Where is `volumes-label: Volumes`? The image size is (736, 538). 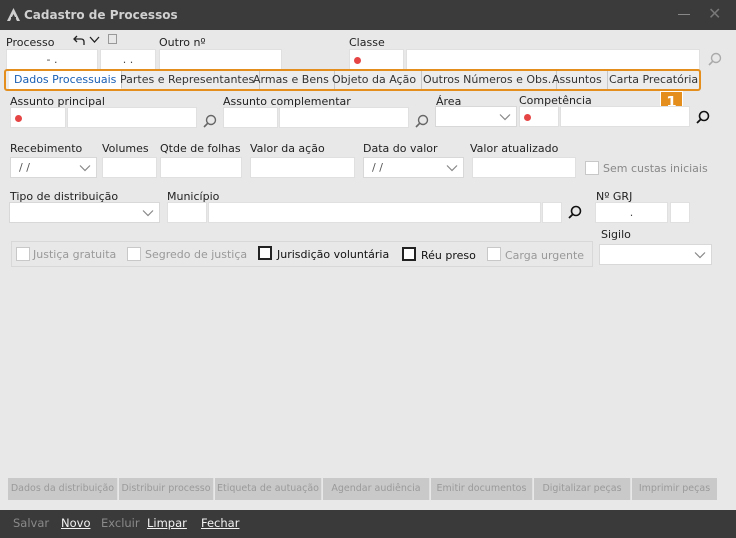
volumes-label: Volumes is located at coordinates (125, 148).